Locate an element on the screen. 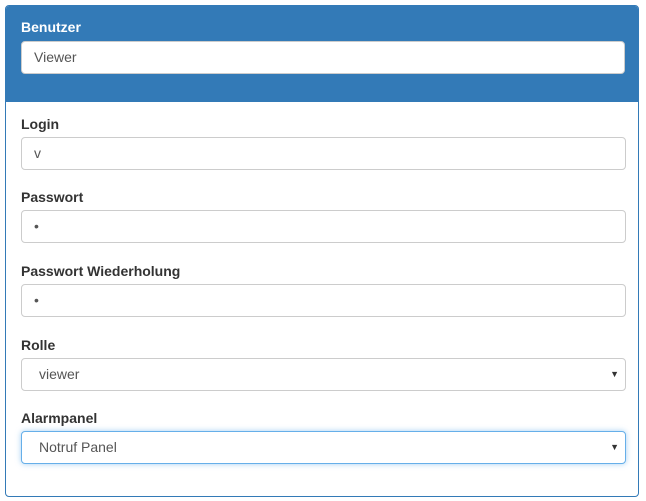 This screenshot has height=501, width=646. password-value: • is located at coordinates (36, 226).